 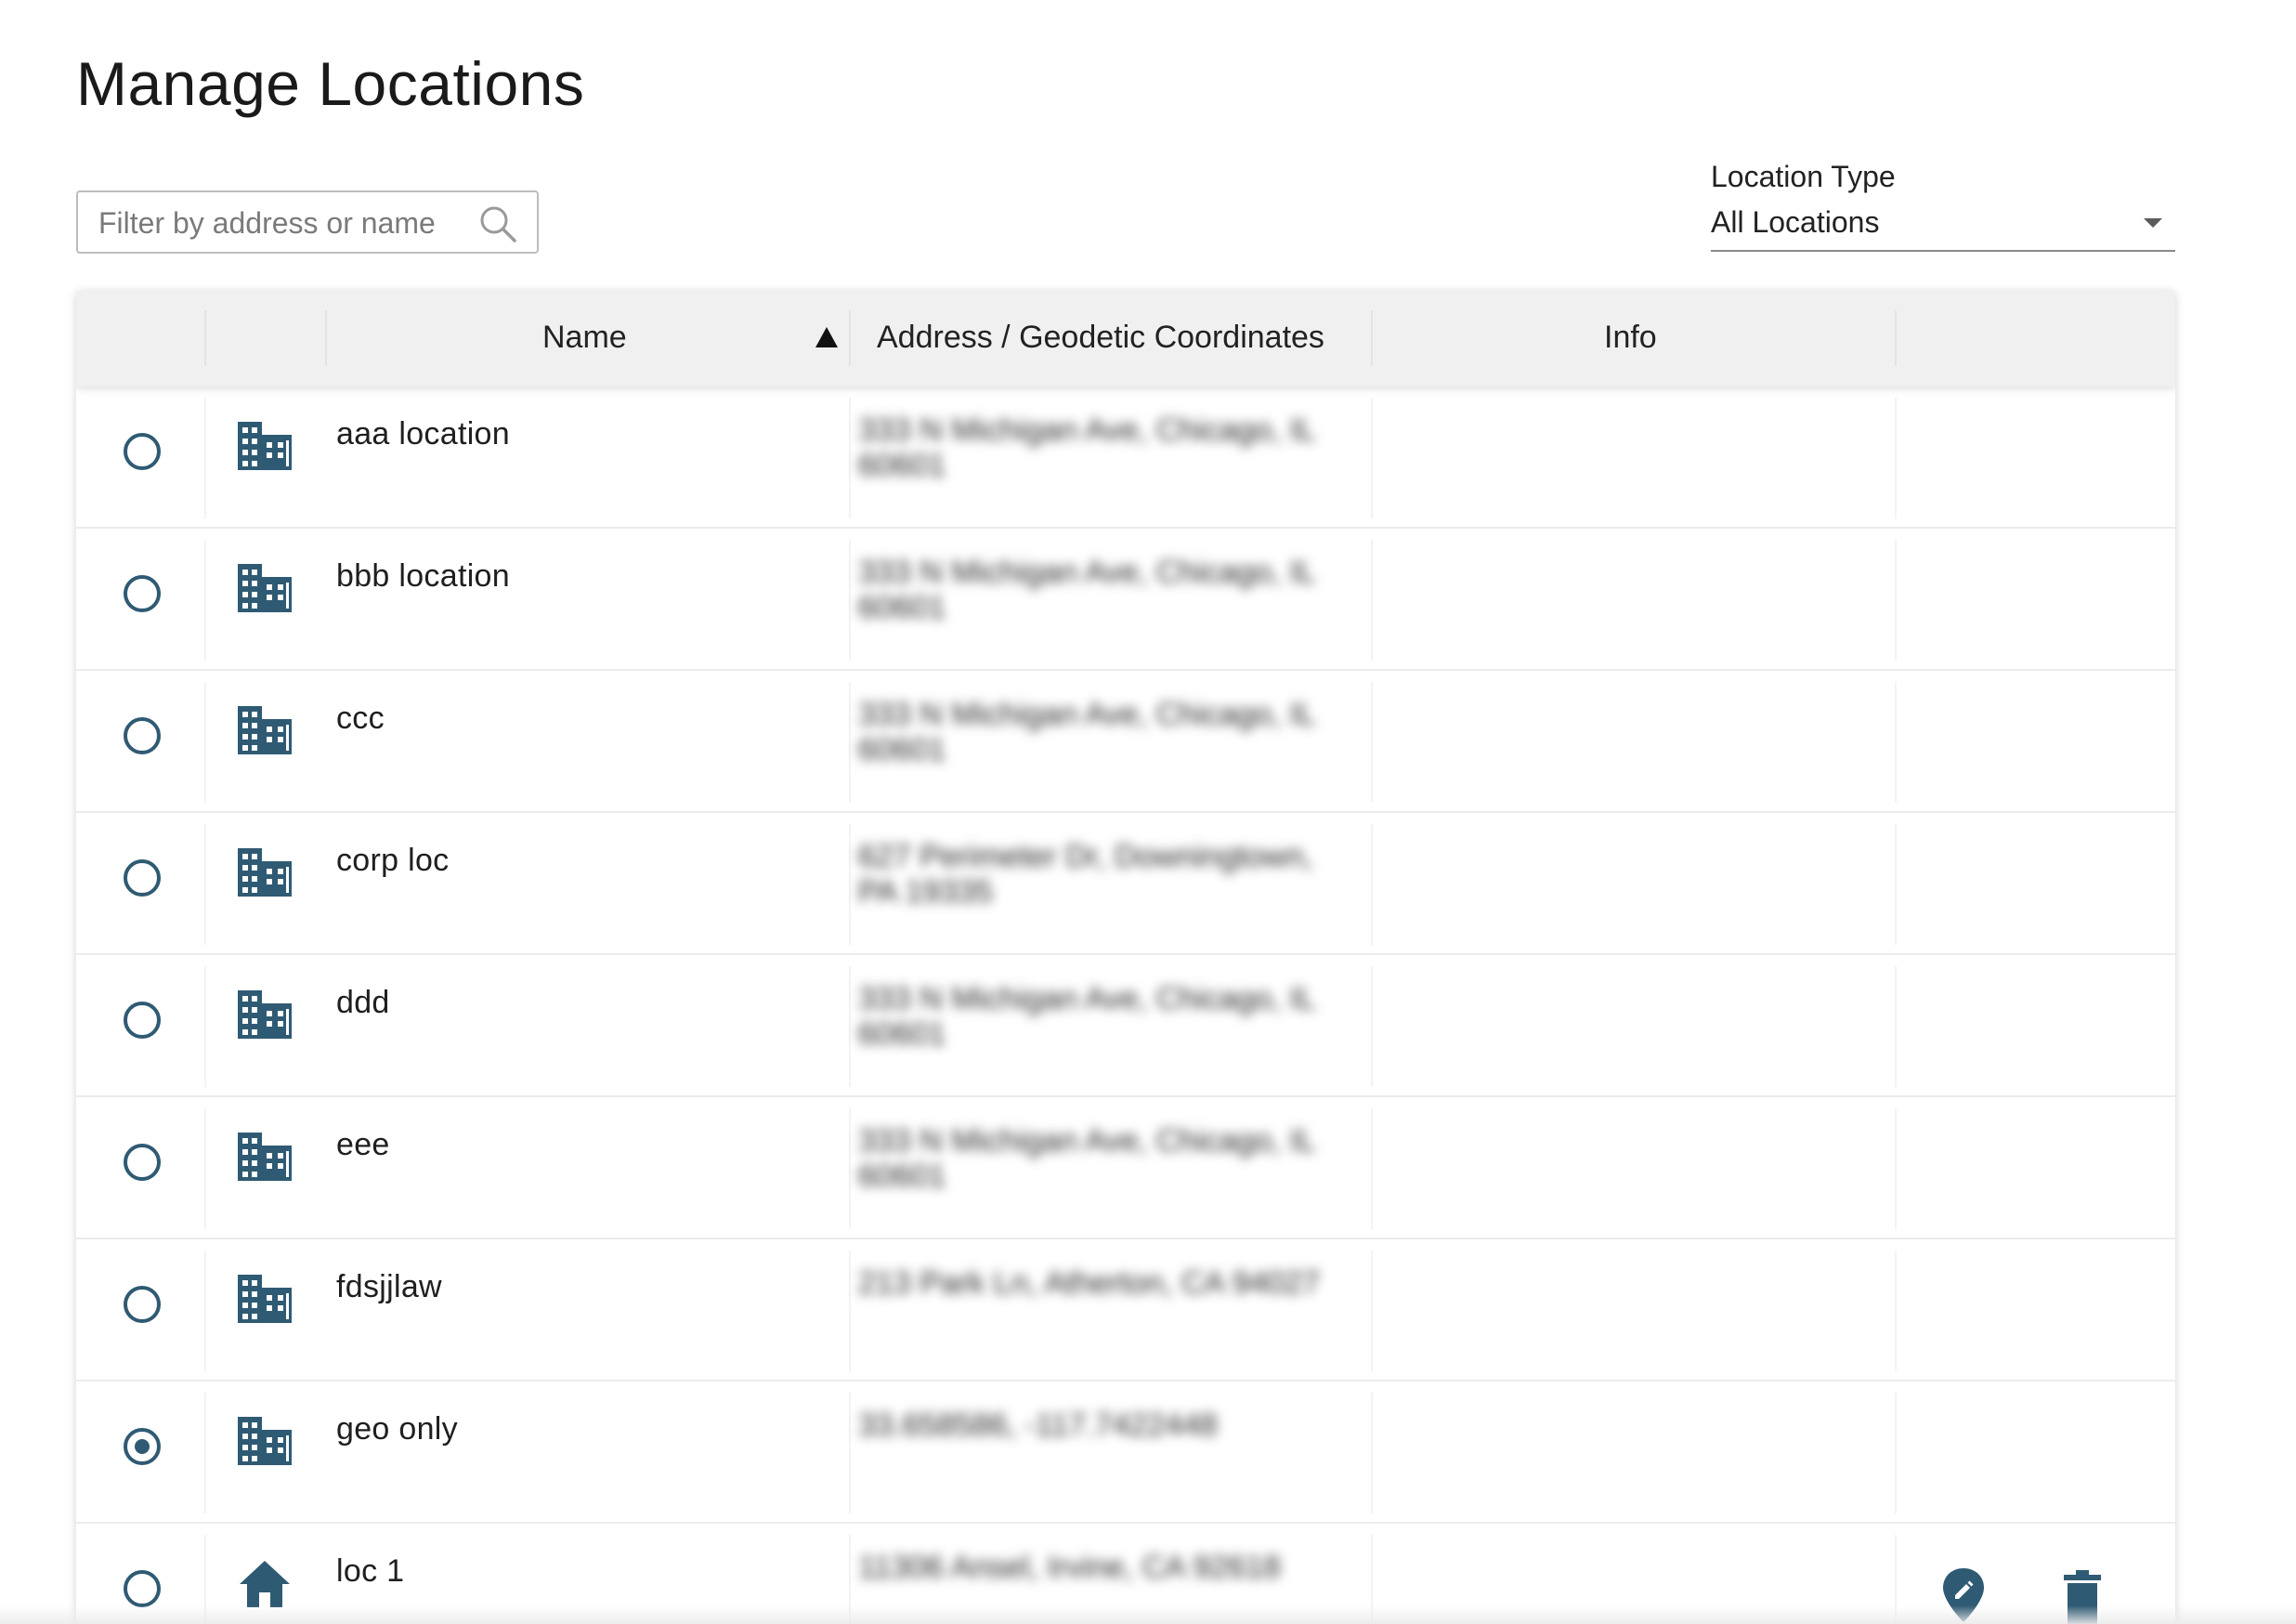 I want to click on location-type-label: Location Type, so click(x=1803, y=177).